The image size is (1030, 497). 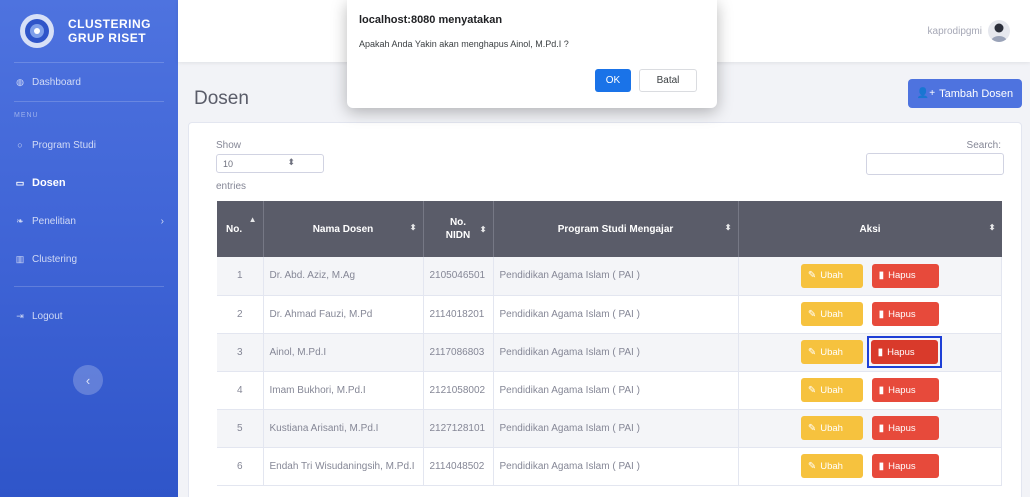 I want to click on sidebar-toggle-button: ‹, so click(x=88, y=380).